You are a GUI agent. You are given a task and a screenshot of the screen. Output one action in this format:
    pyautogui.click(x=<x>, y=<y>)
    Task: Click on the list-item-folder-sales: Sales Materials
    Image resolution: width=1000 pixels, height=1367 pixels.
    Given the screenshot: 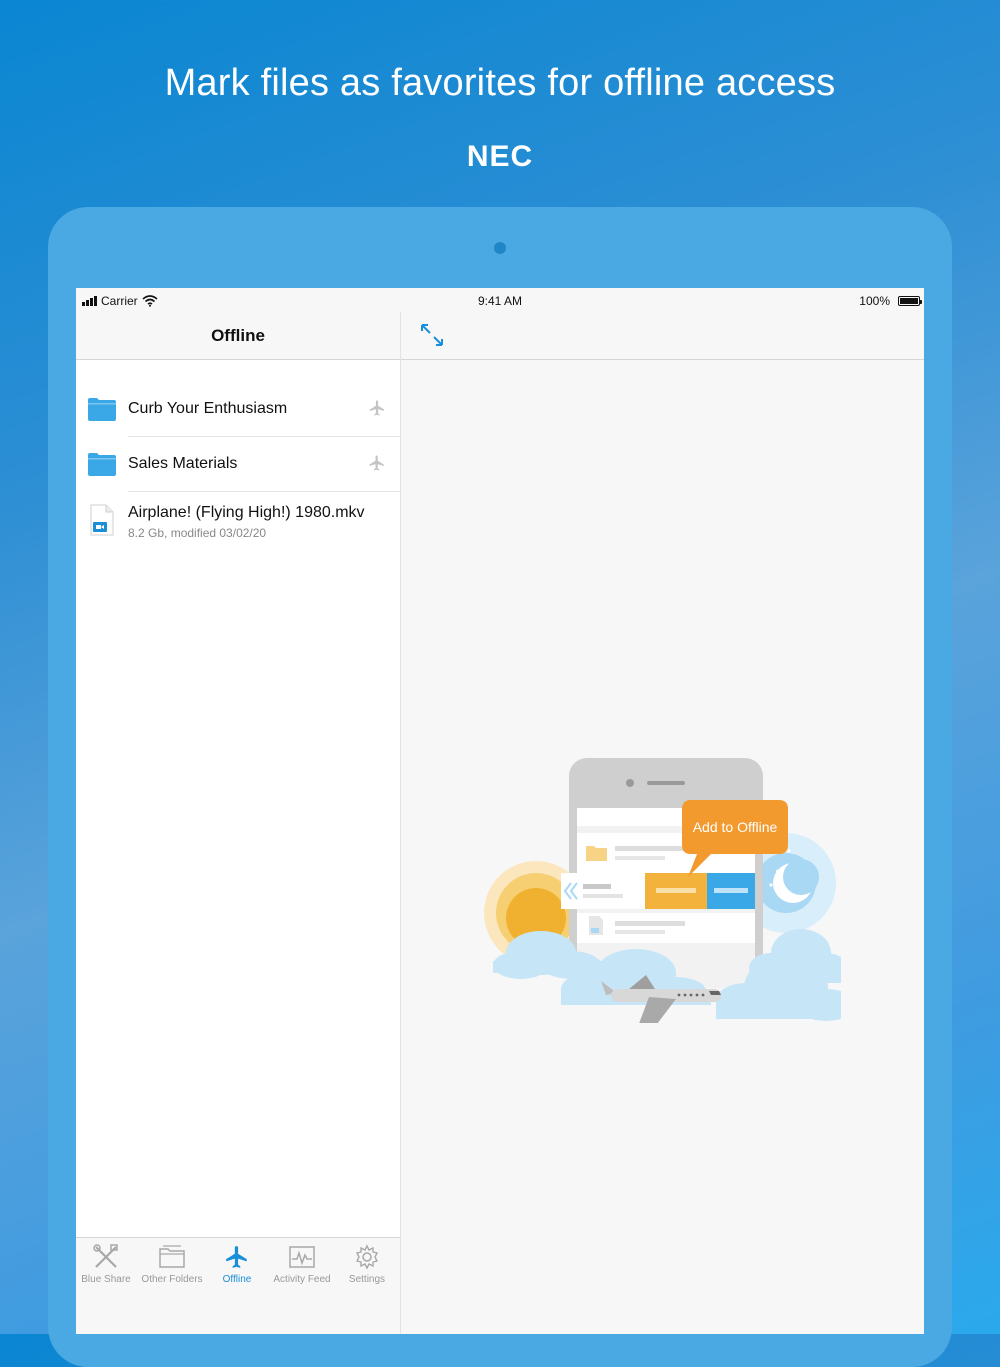 What is the action you would take?
    pyautogui.click(x=238, y=464)
    